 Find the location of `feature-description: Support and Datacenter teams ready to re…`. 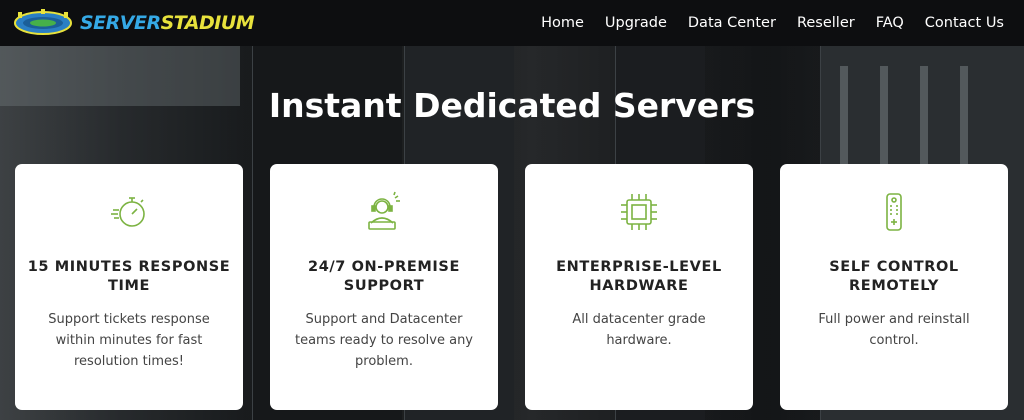

feature-description: Support and Datacenter teams ready to re… is located at coordinates (384, 340).